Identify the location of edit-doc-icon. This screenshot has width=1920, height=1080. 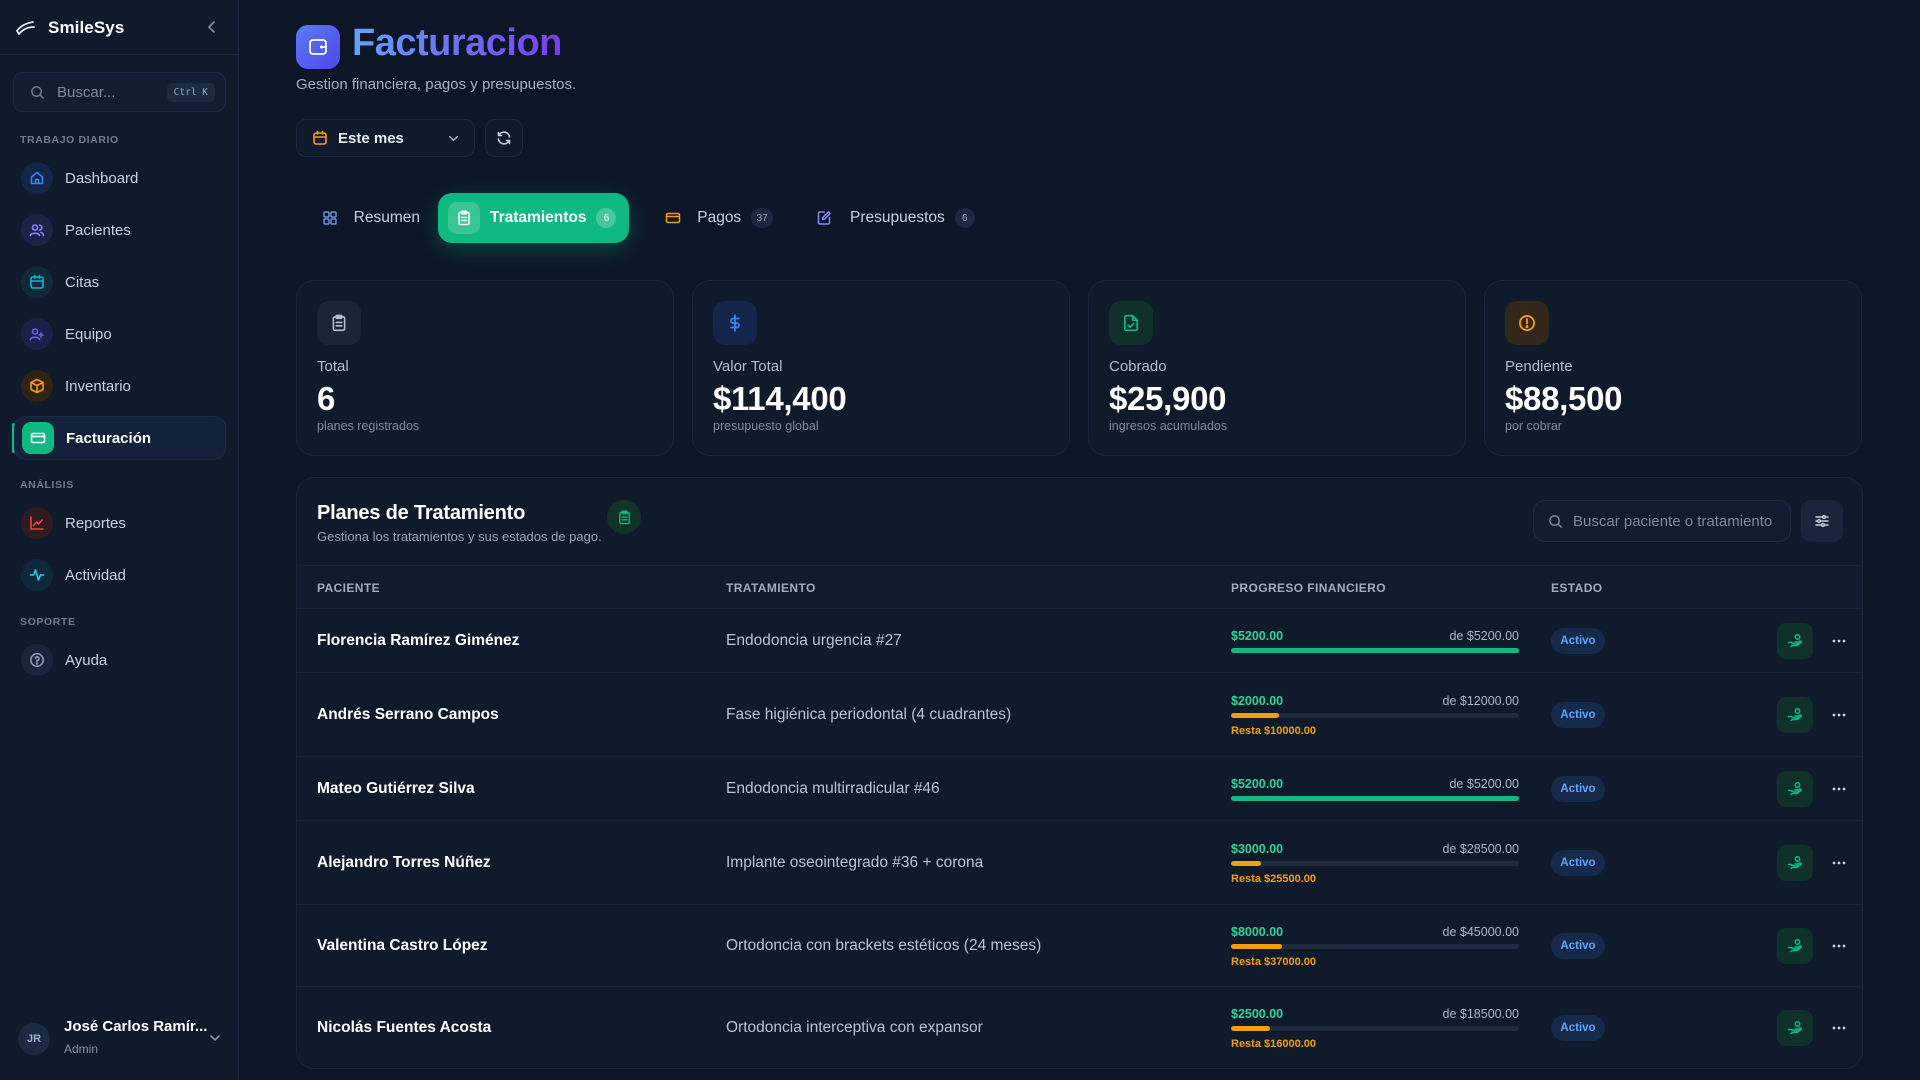
(824, 218).